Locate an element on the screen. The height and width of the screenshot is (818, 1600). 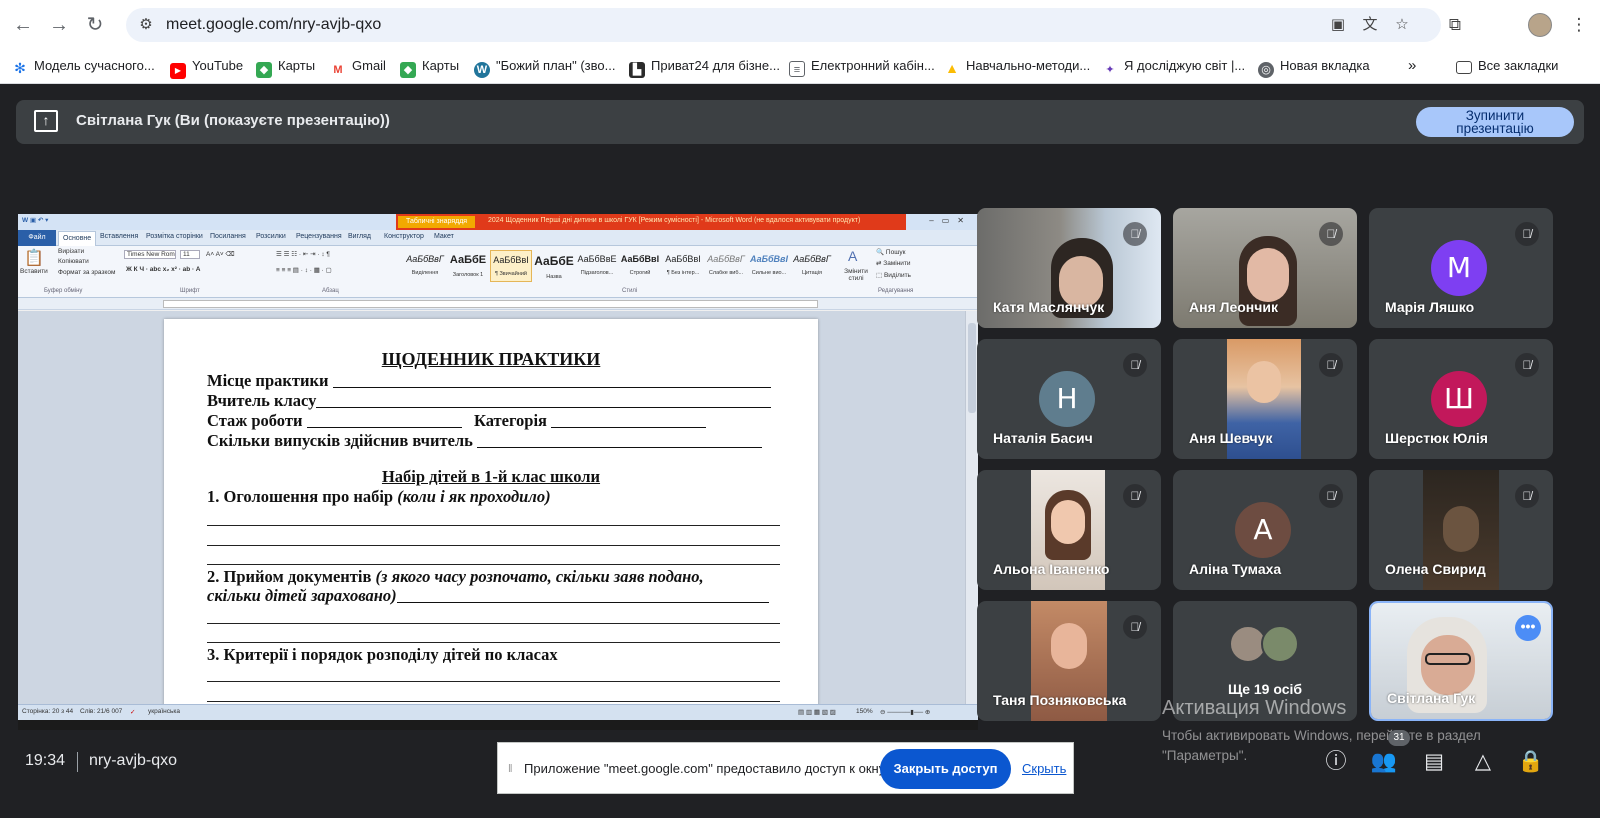
group-font: Шрифт is located at coordinates (190, 291).